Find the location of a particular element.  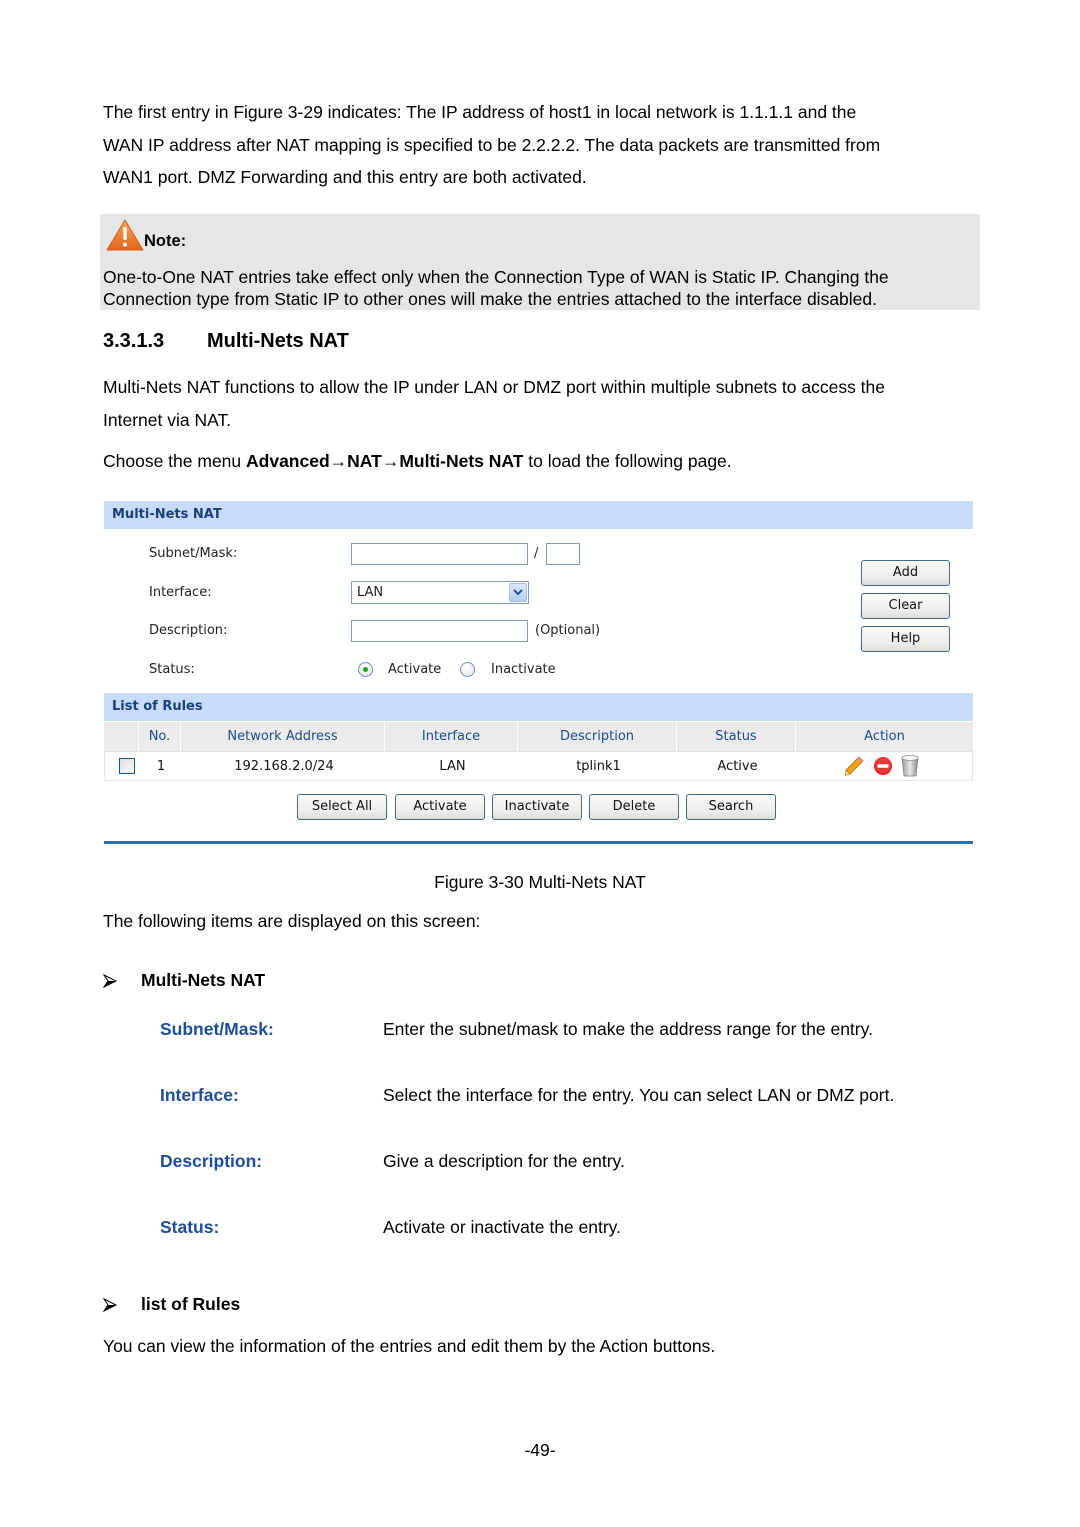

status-activate-radio is located at coordinates (365, 669).